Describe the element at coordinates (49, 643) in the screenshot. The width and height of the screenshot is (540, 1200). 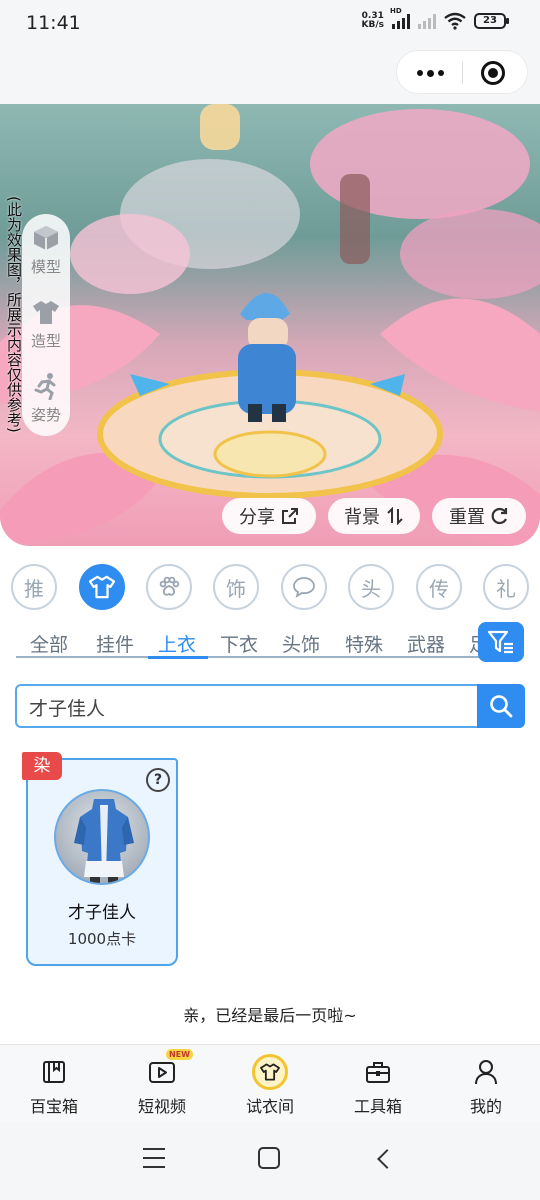
I see `tab-all: 全部` at that location.